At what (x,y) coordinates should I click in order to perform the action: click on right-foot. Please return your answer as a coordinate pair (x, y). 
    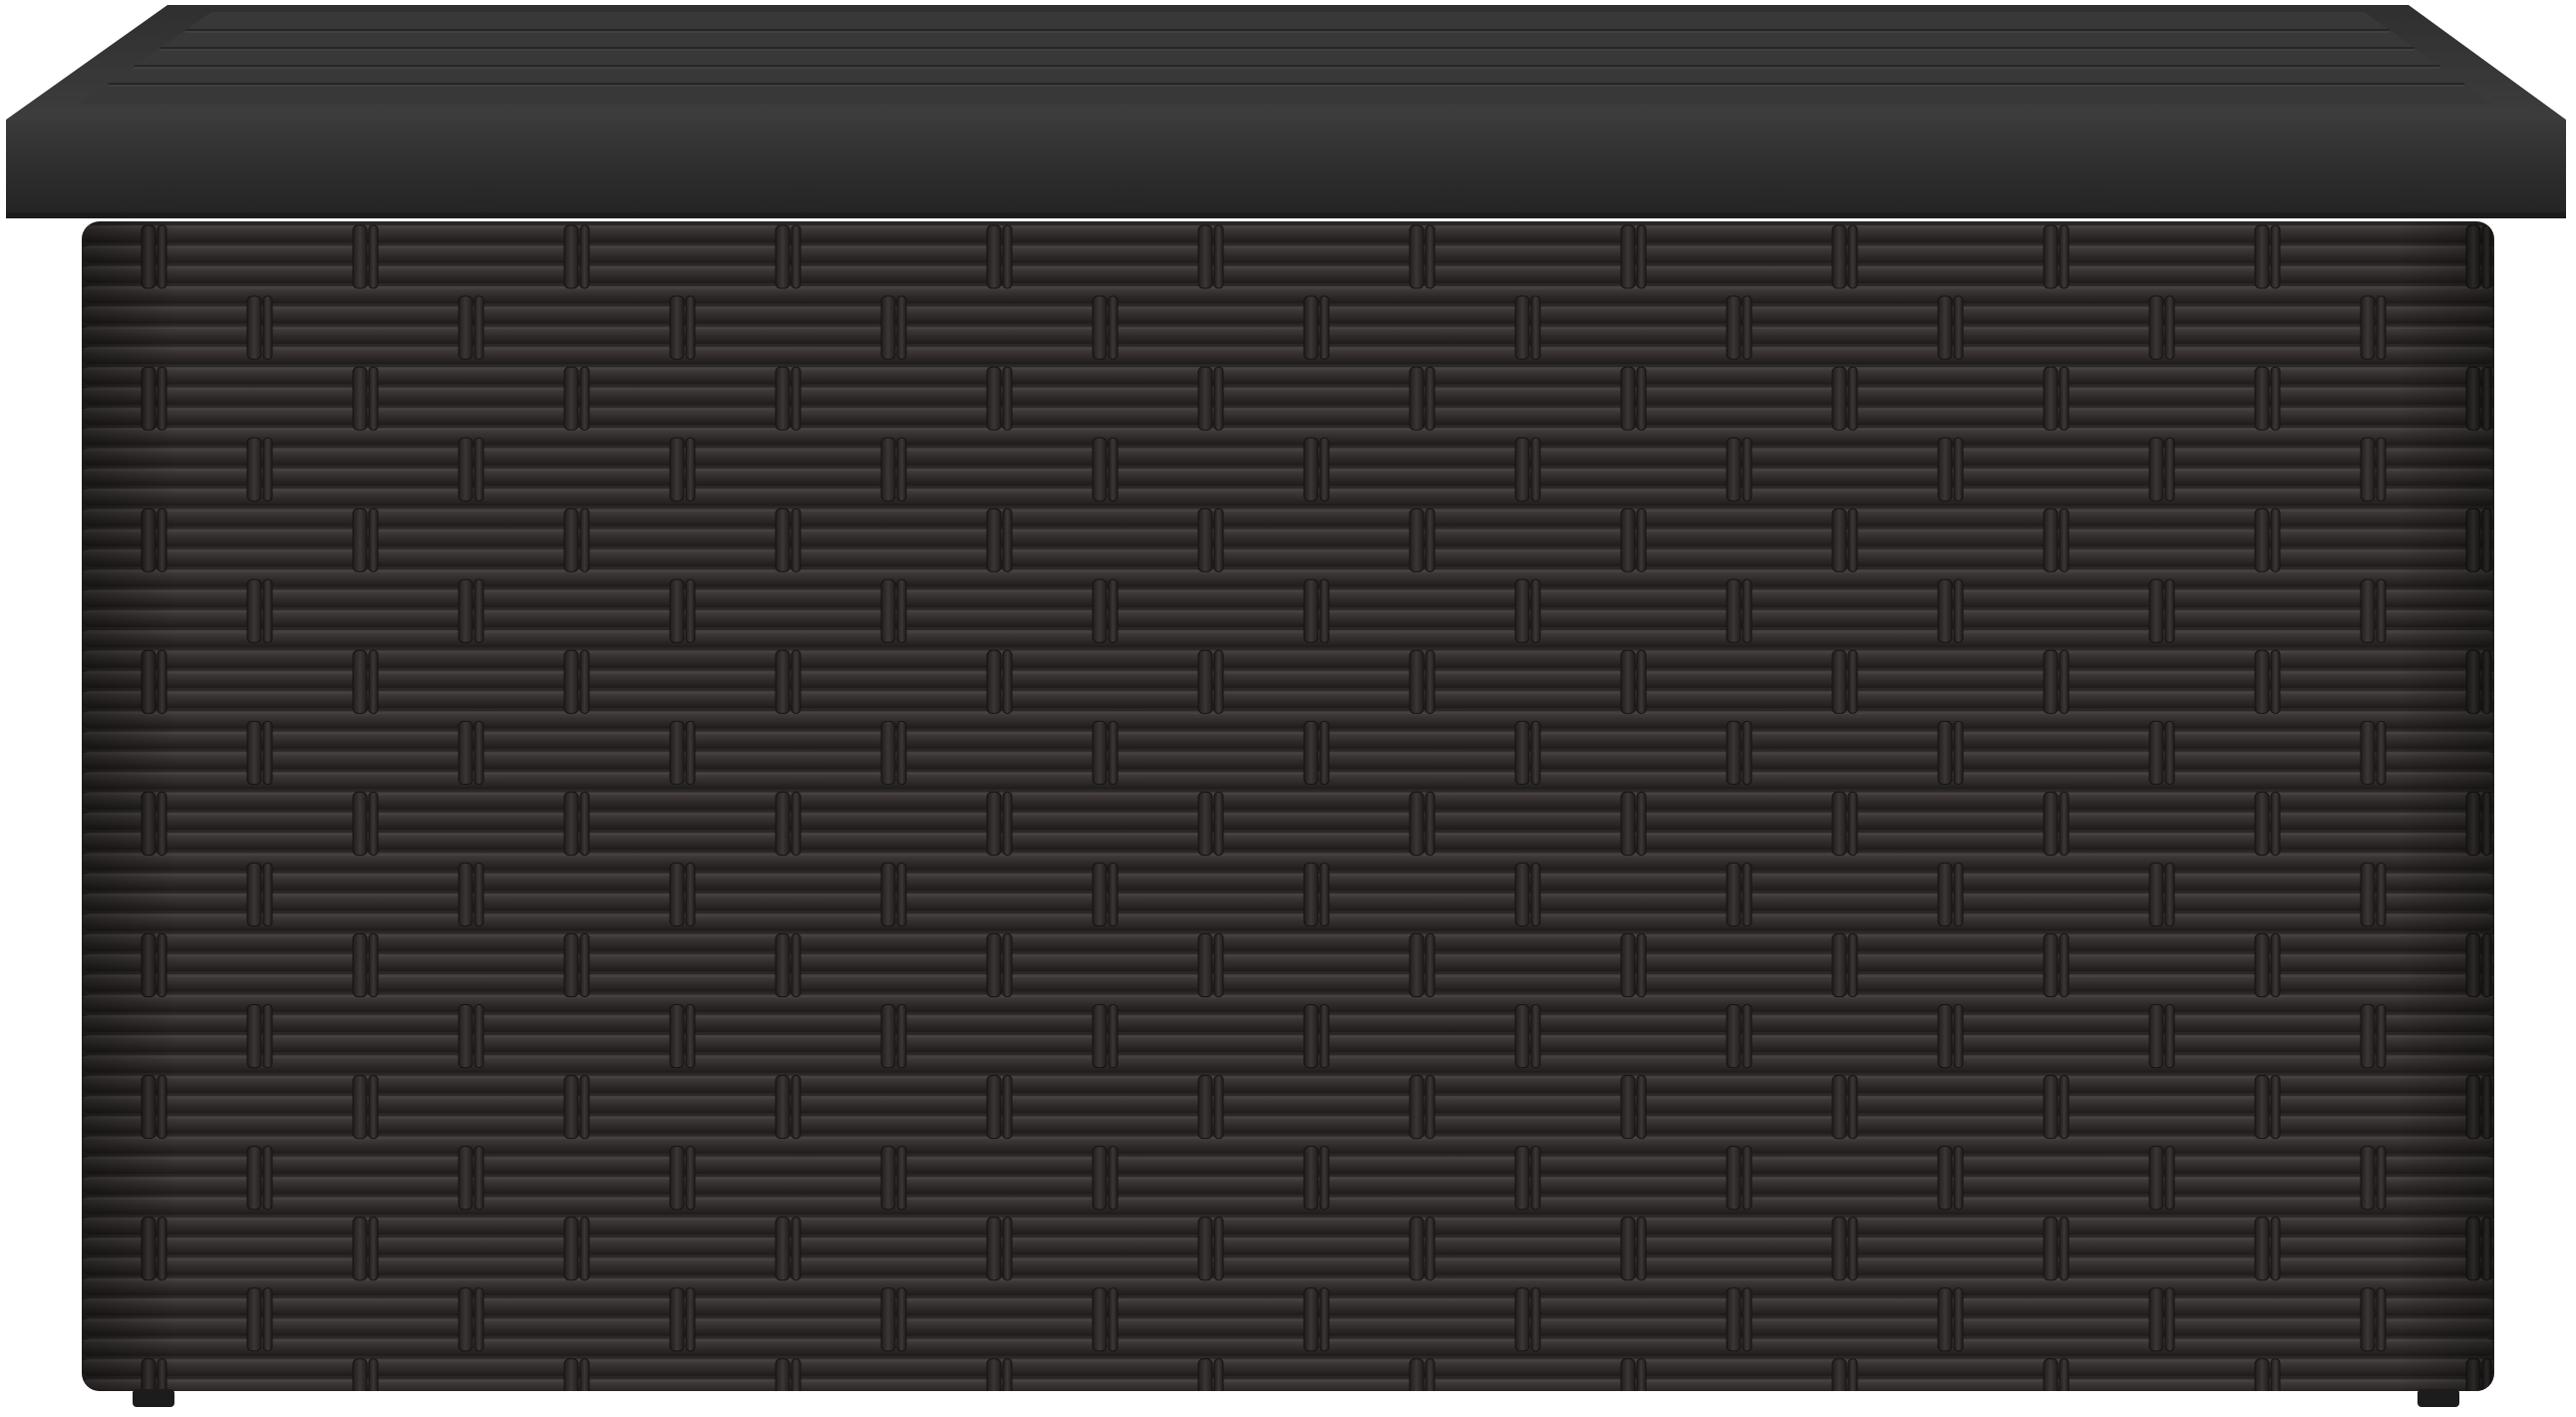
    Looking at the image, I should click on (2438, 1398).